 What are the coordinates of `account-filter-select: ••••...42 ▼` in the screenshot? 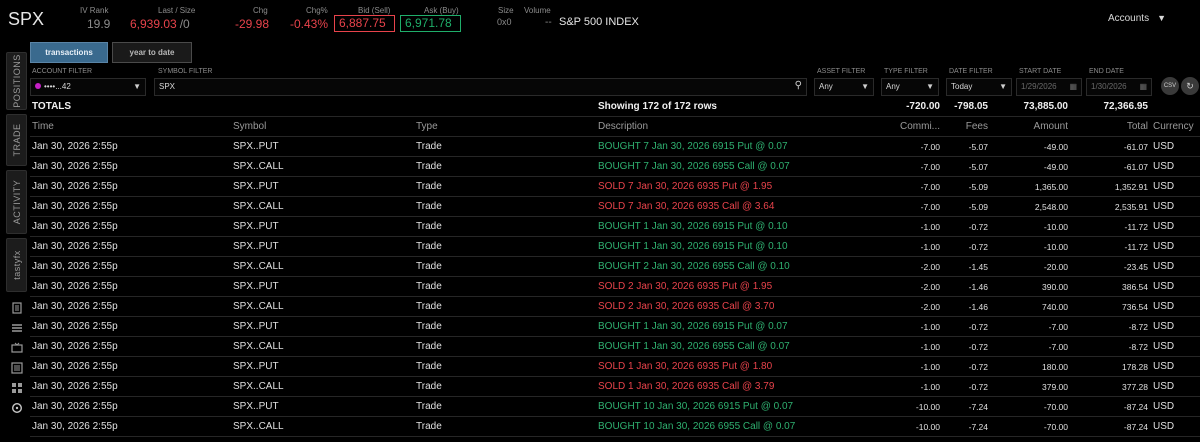 It's located at (88, 87).